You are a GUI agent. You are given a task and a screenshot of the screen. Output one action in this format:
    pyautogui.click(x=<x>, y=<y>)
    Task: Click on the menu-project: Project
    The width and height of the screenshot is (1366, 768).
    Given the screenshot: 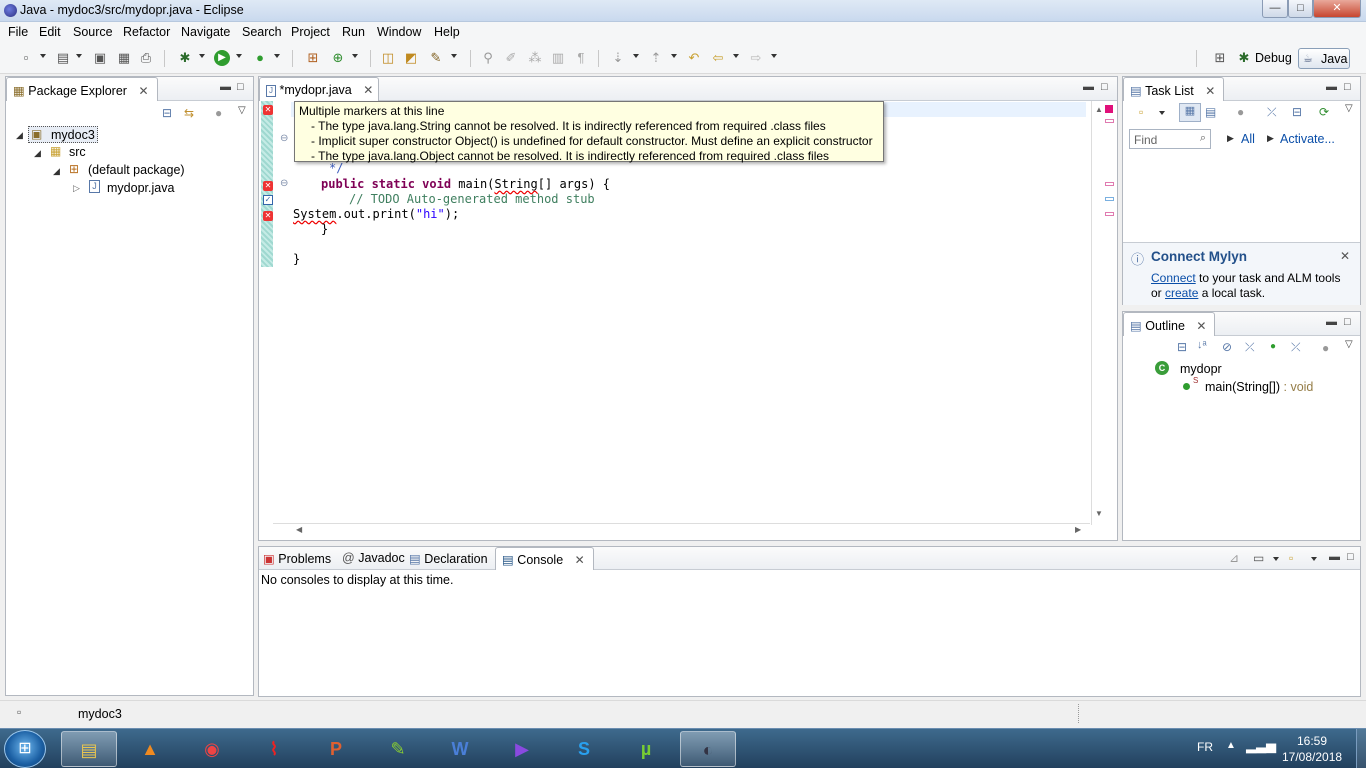 What is the action you would take?
    pyautogui.click(x=310, y=32)
    